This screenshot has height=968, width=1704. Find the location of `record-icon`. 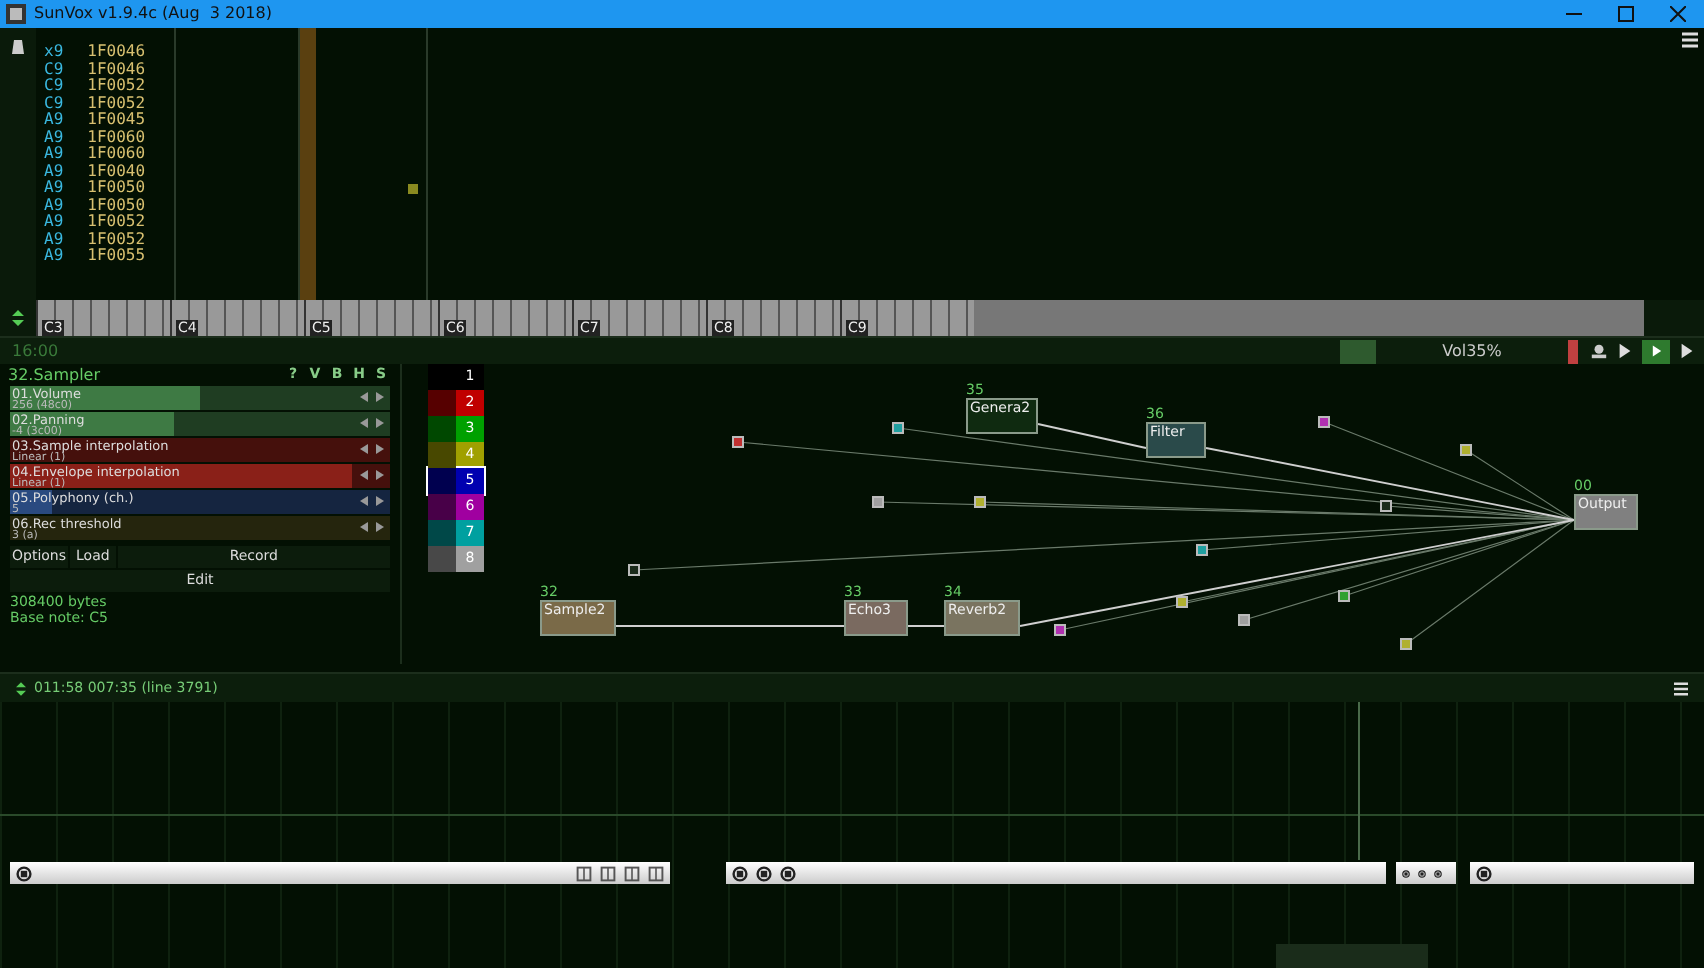

record-icon is located at coordinates (1599, 351).